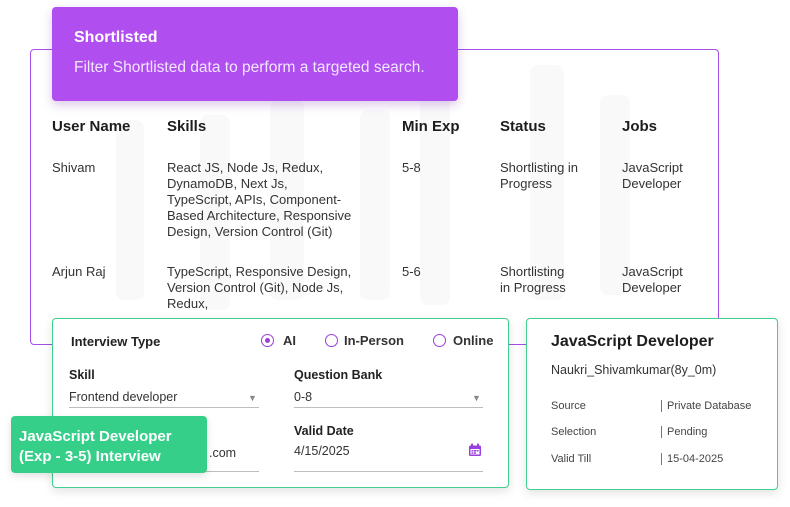  What do you see at coordinates (388, 407) in the screenshot?
I see `question-bank-underline` at bounding box center [388, 407].